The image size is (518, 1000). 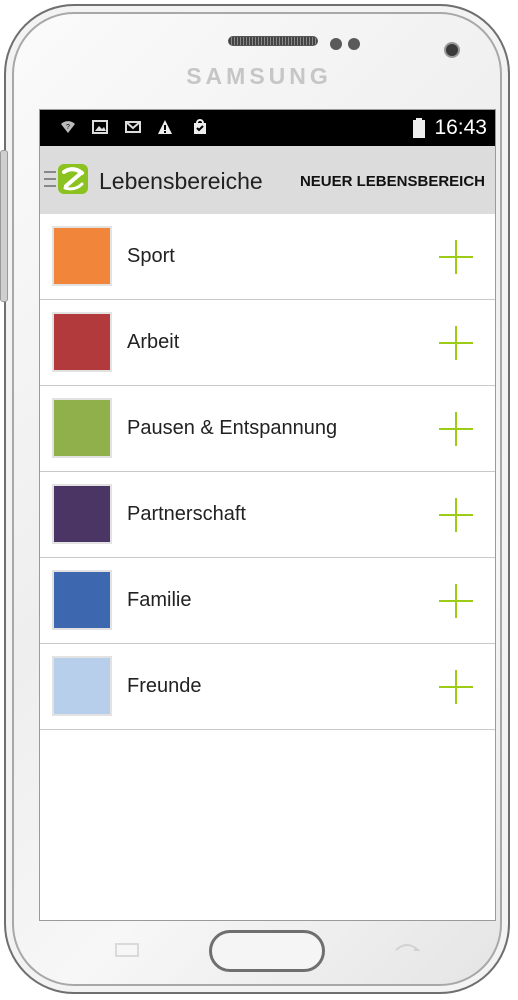 What do you see at coordinates (4, 226) in the screenshot?
I see `side-button` at bounding box center [4, 226].